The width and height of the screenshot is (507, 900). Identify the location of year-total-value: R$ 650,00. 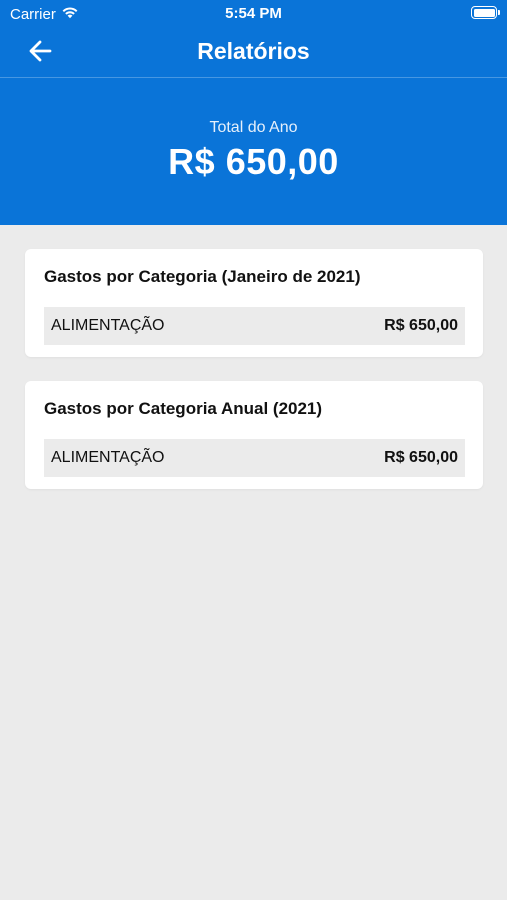
(253, 161).